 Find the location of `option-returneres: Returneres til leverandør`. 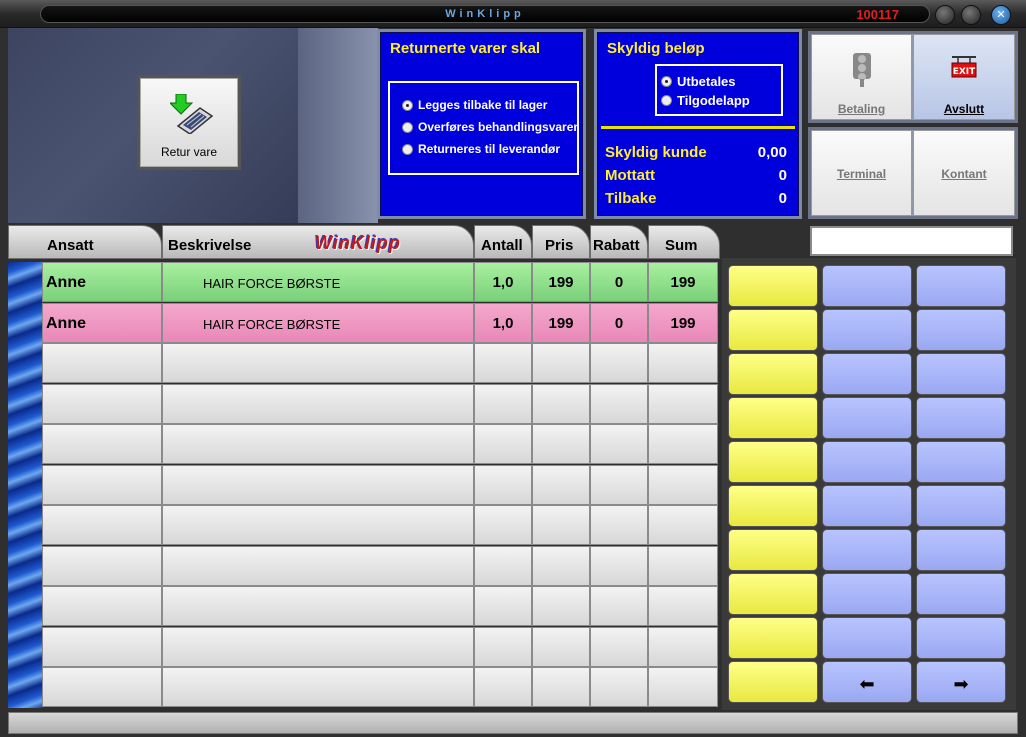

option-returneres: Returneres til leverandør is located at coordinates (481, 149).